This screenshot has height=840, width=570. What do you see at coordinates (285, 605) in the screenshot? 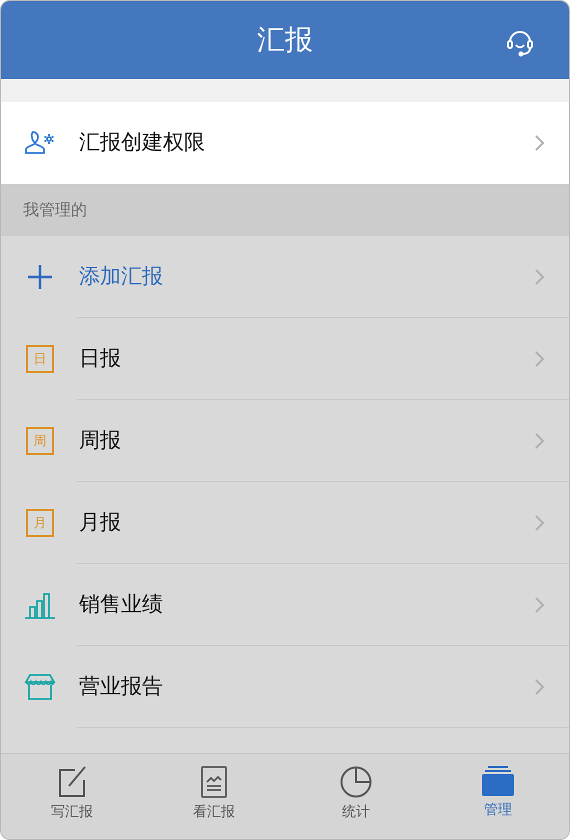
I see `list-item: 销售业绩` at bounding box center [285, 605].